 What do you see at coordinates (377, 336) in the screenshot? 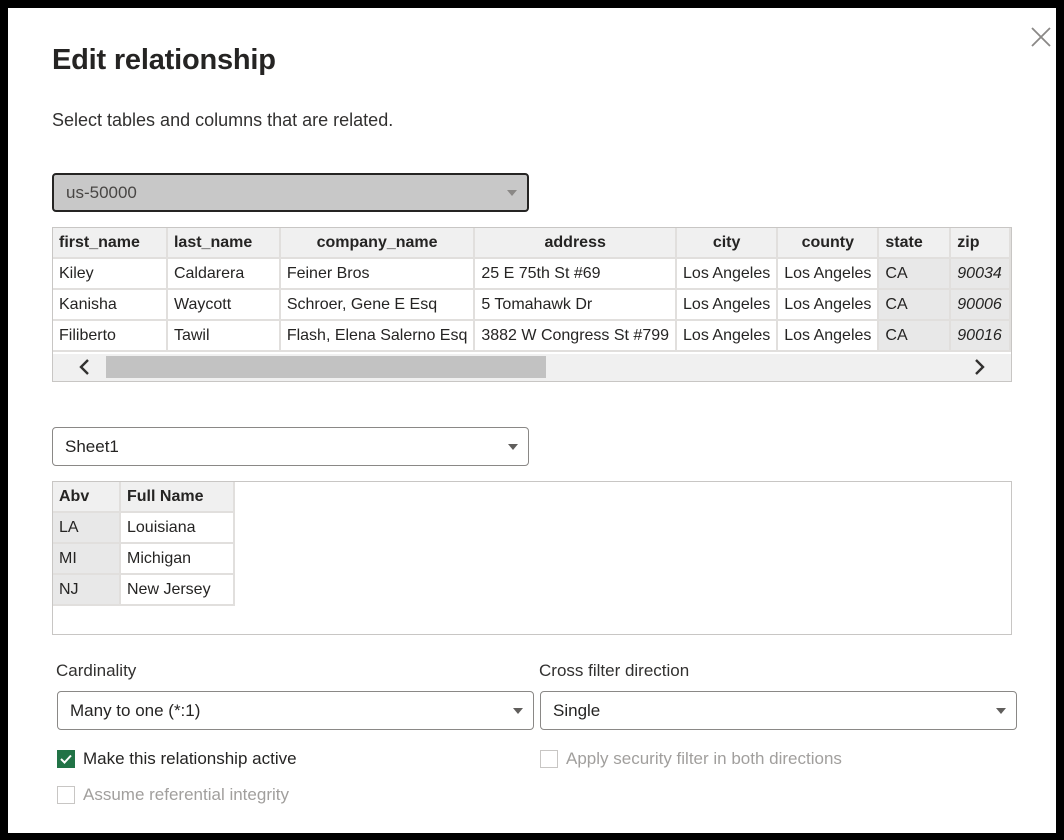
I see `table-cell: Flash, Elena Salerno Esq` at bounding box center [377, 336].